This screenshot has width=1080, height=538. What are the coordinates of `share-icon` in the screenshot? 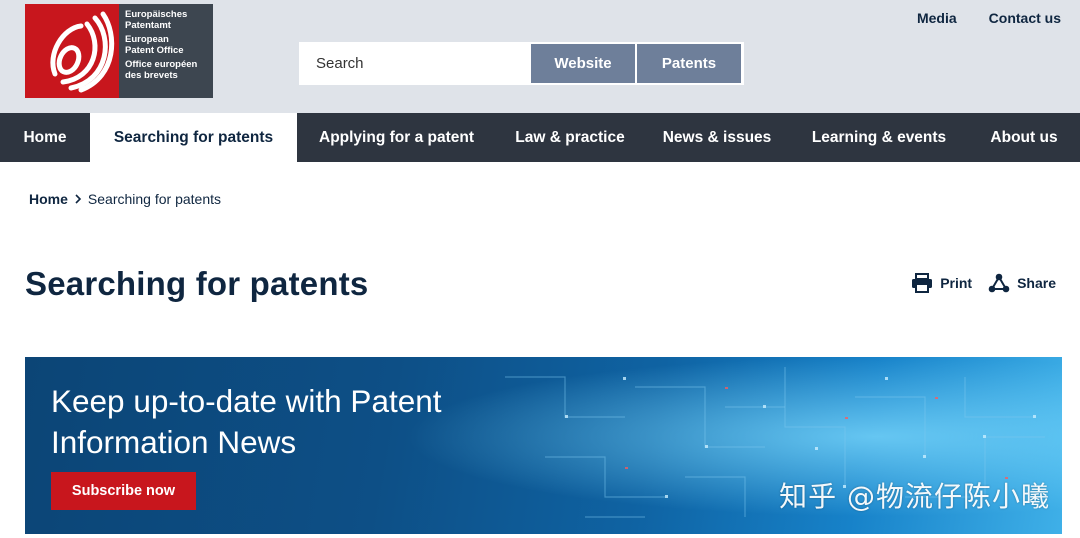 It's located at (999, 283).